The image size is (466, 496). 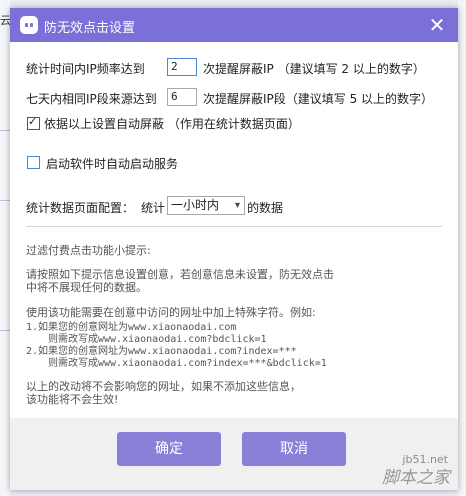 What do you see at coordinates (182, 97) in the screenshot?
I see `ip-segment-input: 6` at bounding box center [182, 97].